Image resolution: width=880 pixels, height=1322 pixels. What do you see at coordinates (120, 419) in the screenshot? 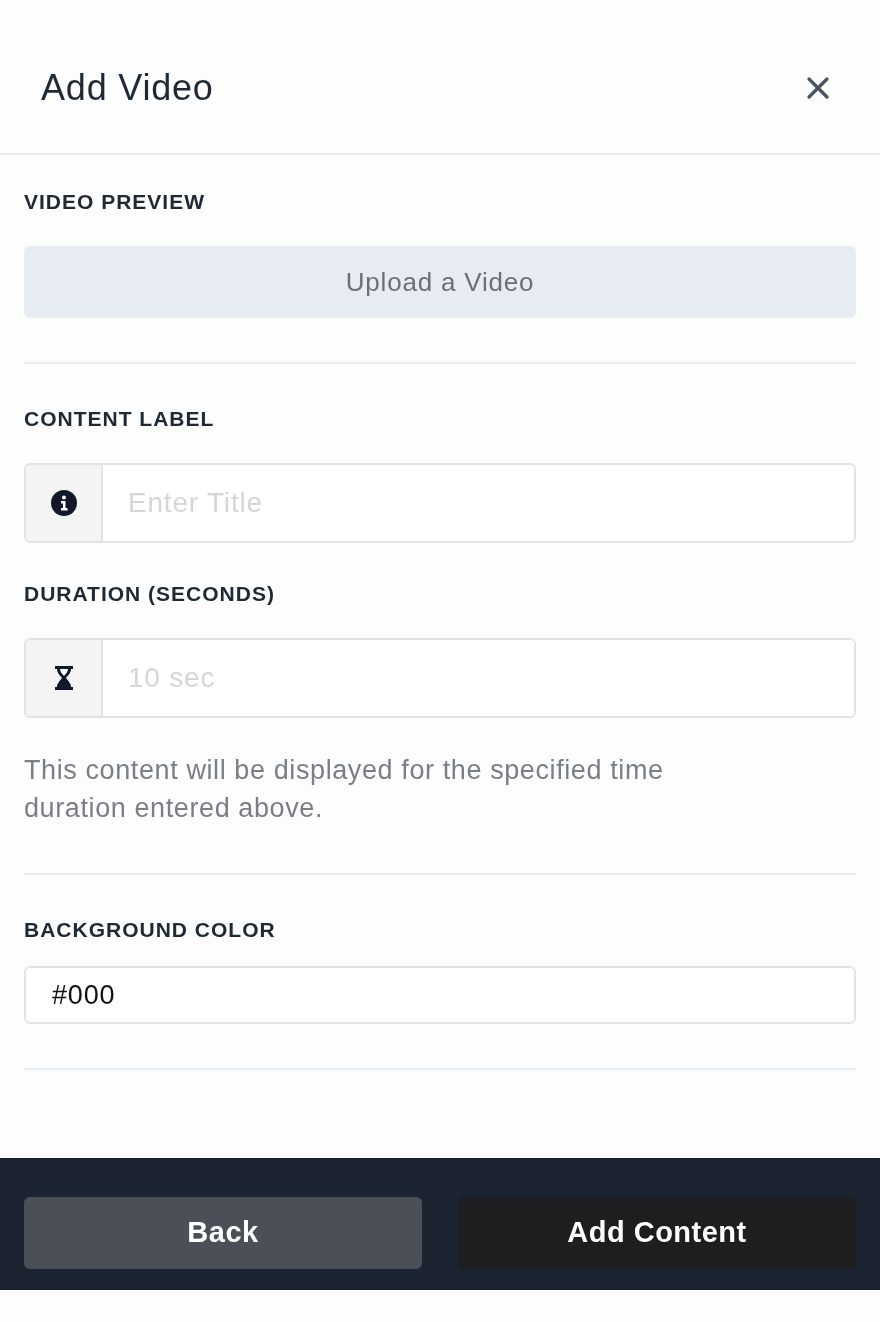
I see `field-label: CONTENT LABEL` at bounding box center [120, 419].